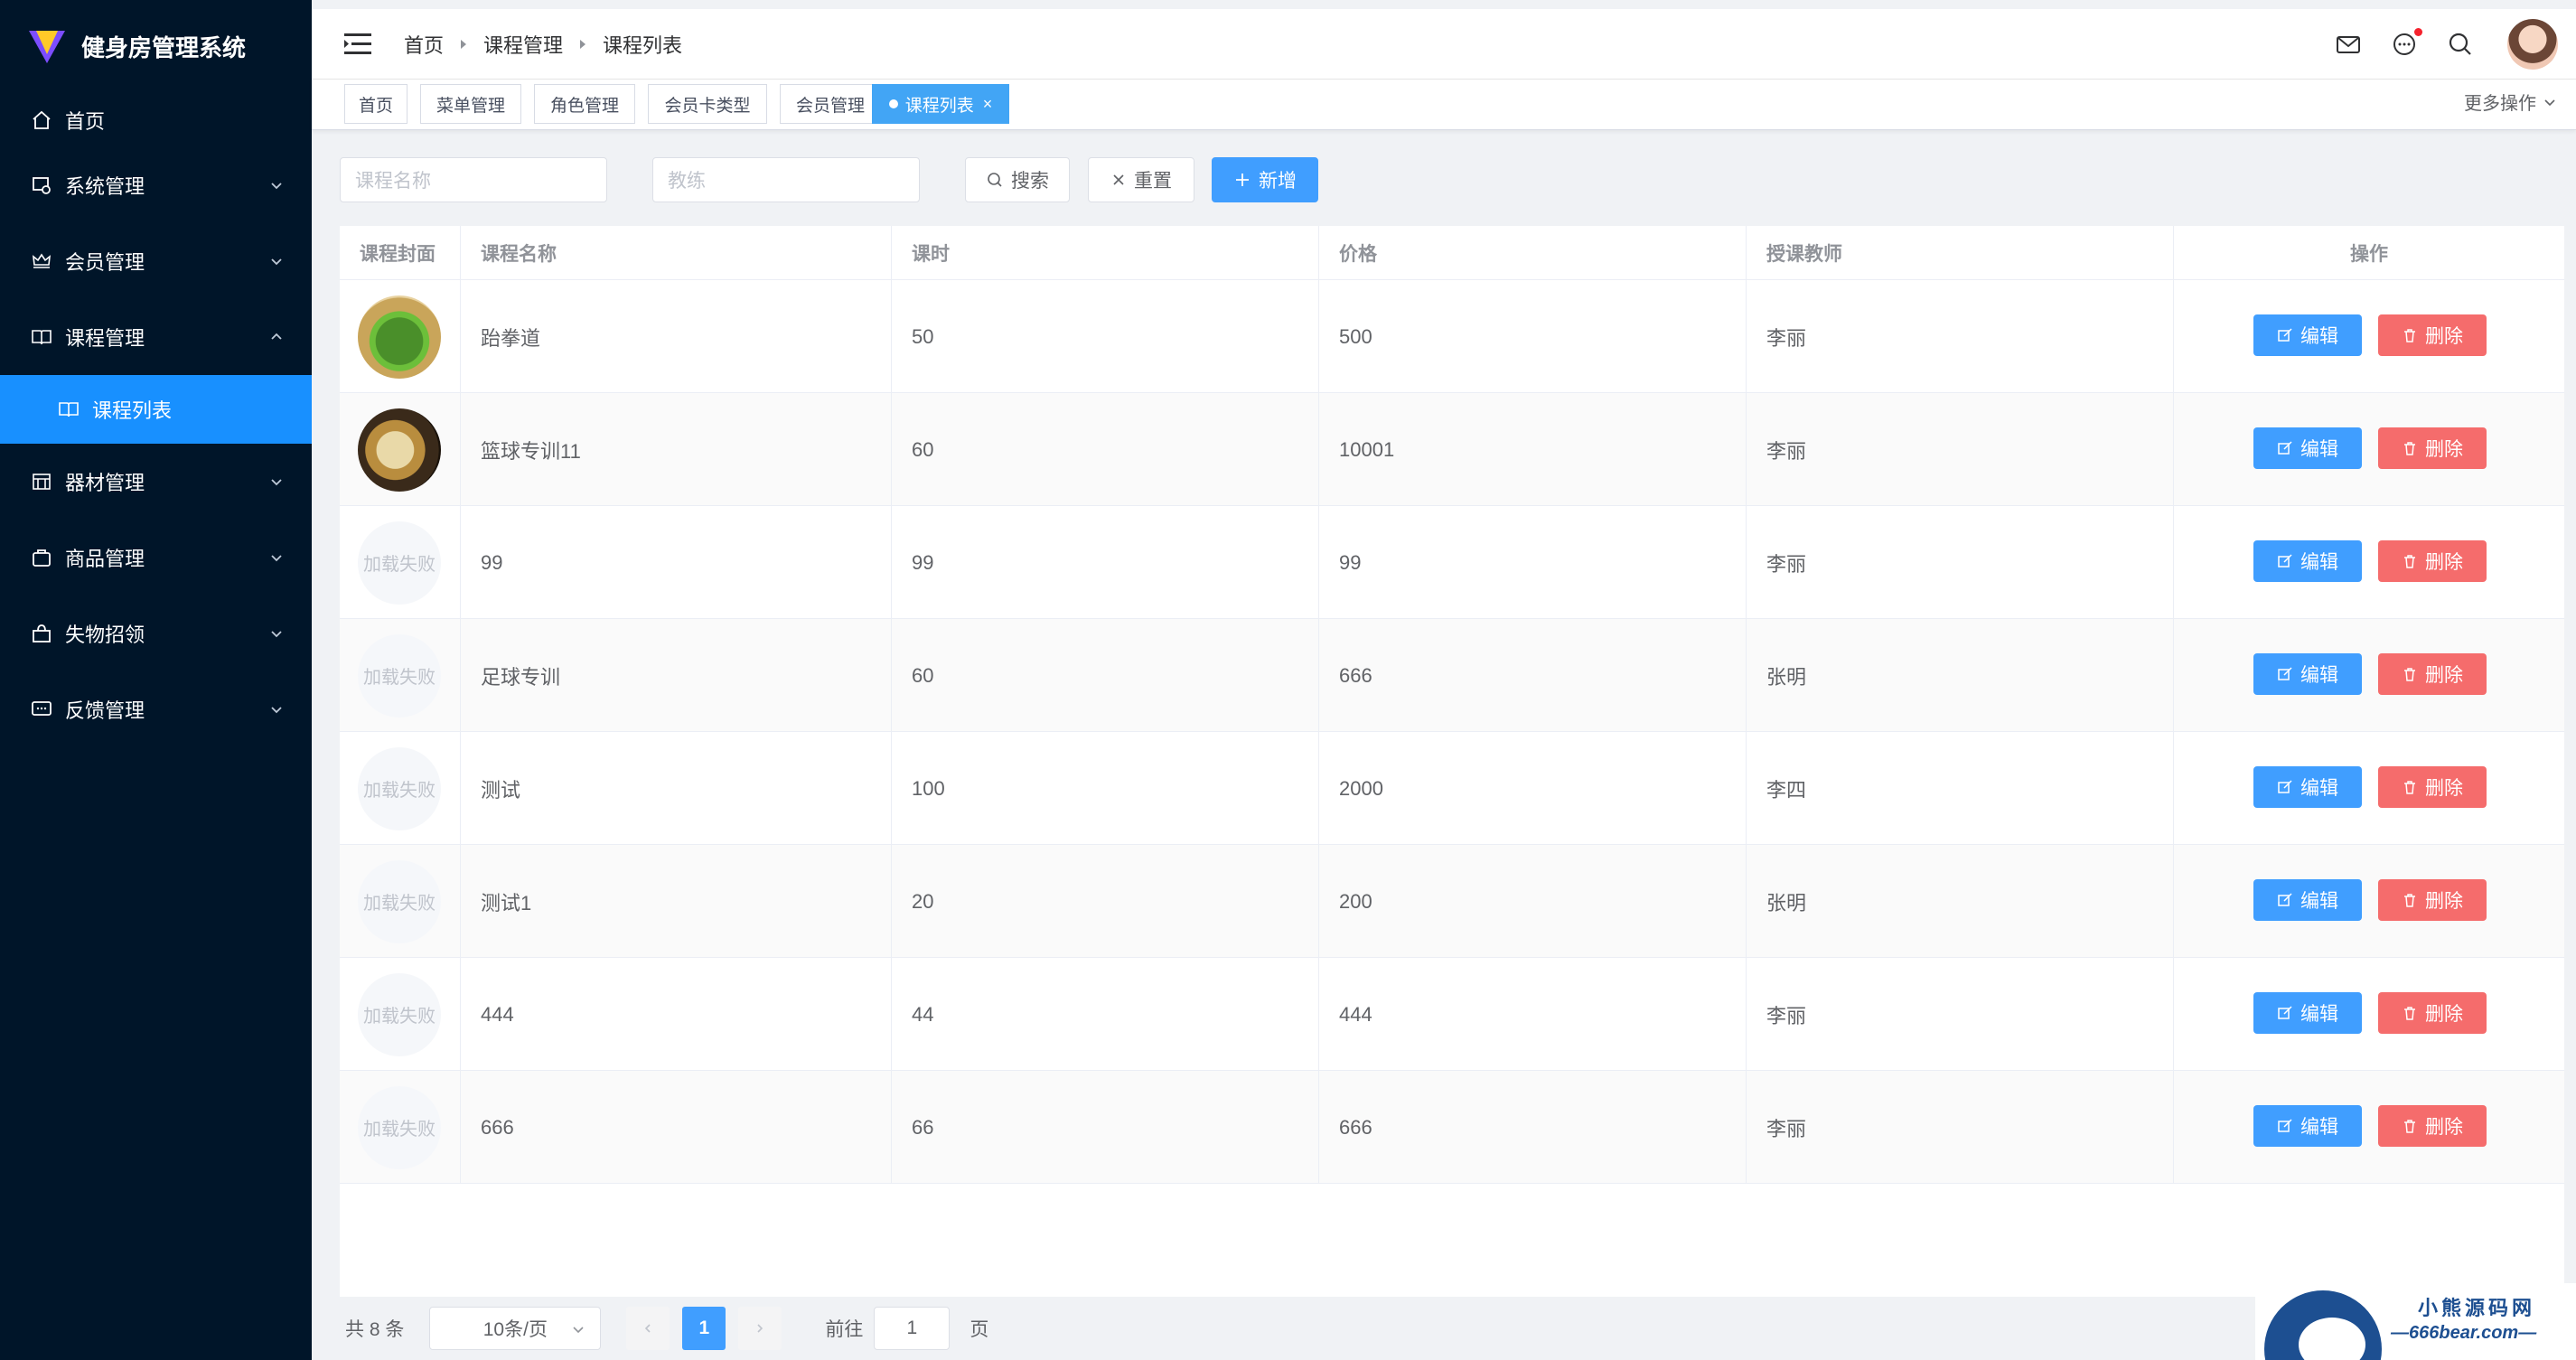 This screenshot has height=1360, width=2576. What do you see at coordinates (1105, 563) in the screenshot?
I see `cell-hours: 99` at bounding box center [1105, 563].